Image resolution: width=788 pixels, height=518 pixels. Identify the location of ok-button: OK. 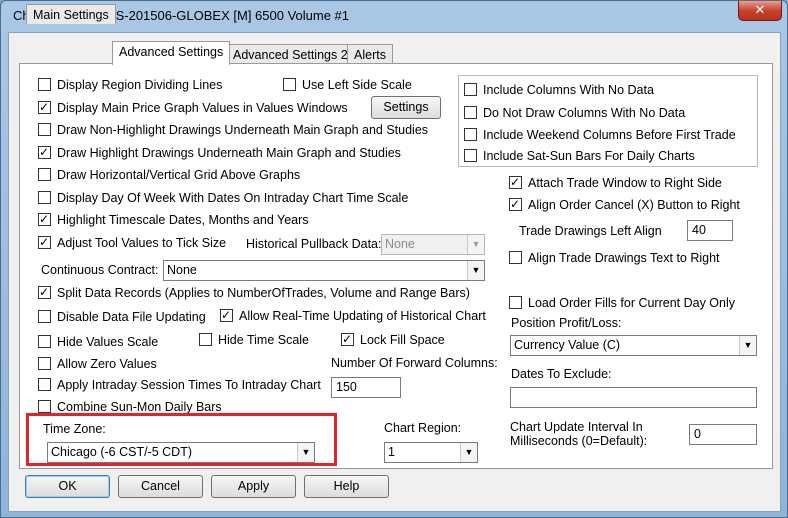
(67, 486).